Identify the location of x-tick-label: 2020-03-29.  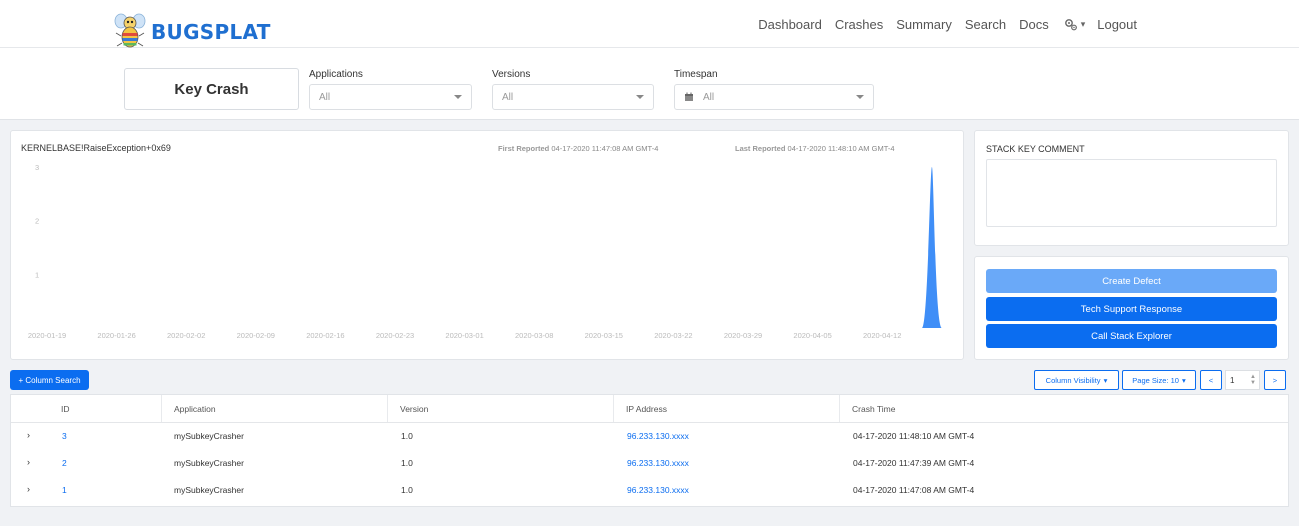
(743, 335).